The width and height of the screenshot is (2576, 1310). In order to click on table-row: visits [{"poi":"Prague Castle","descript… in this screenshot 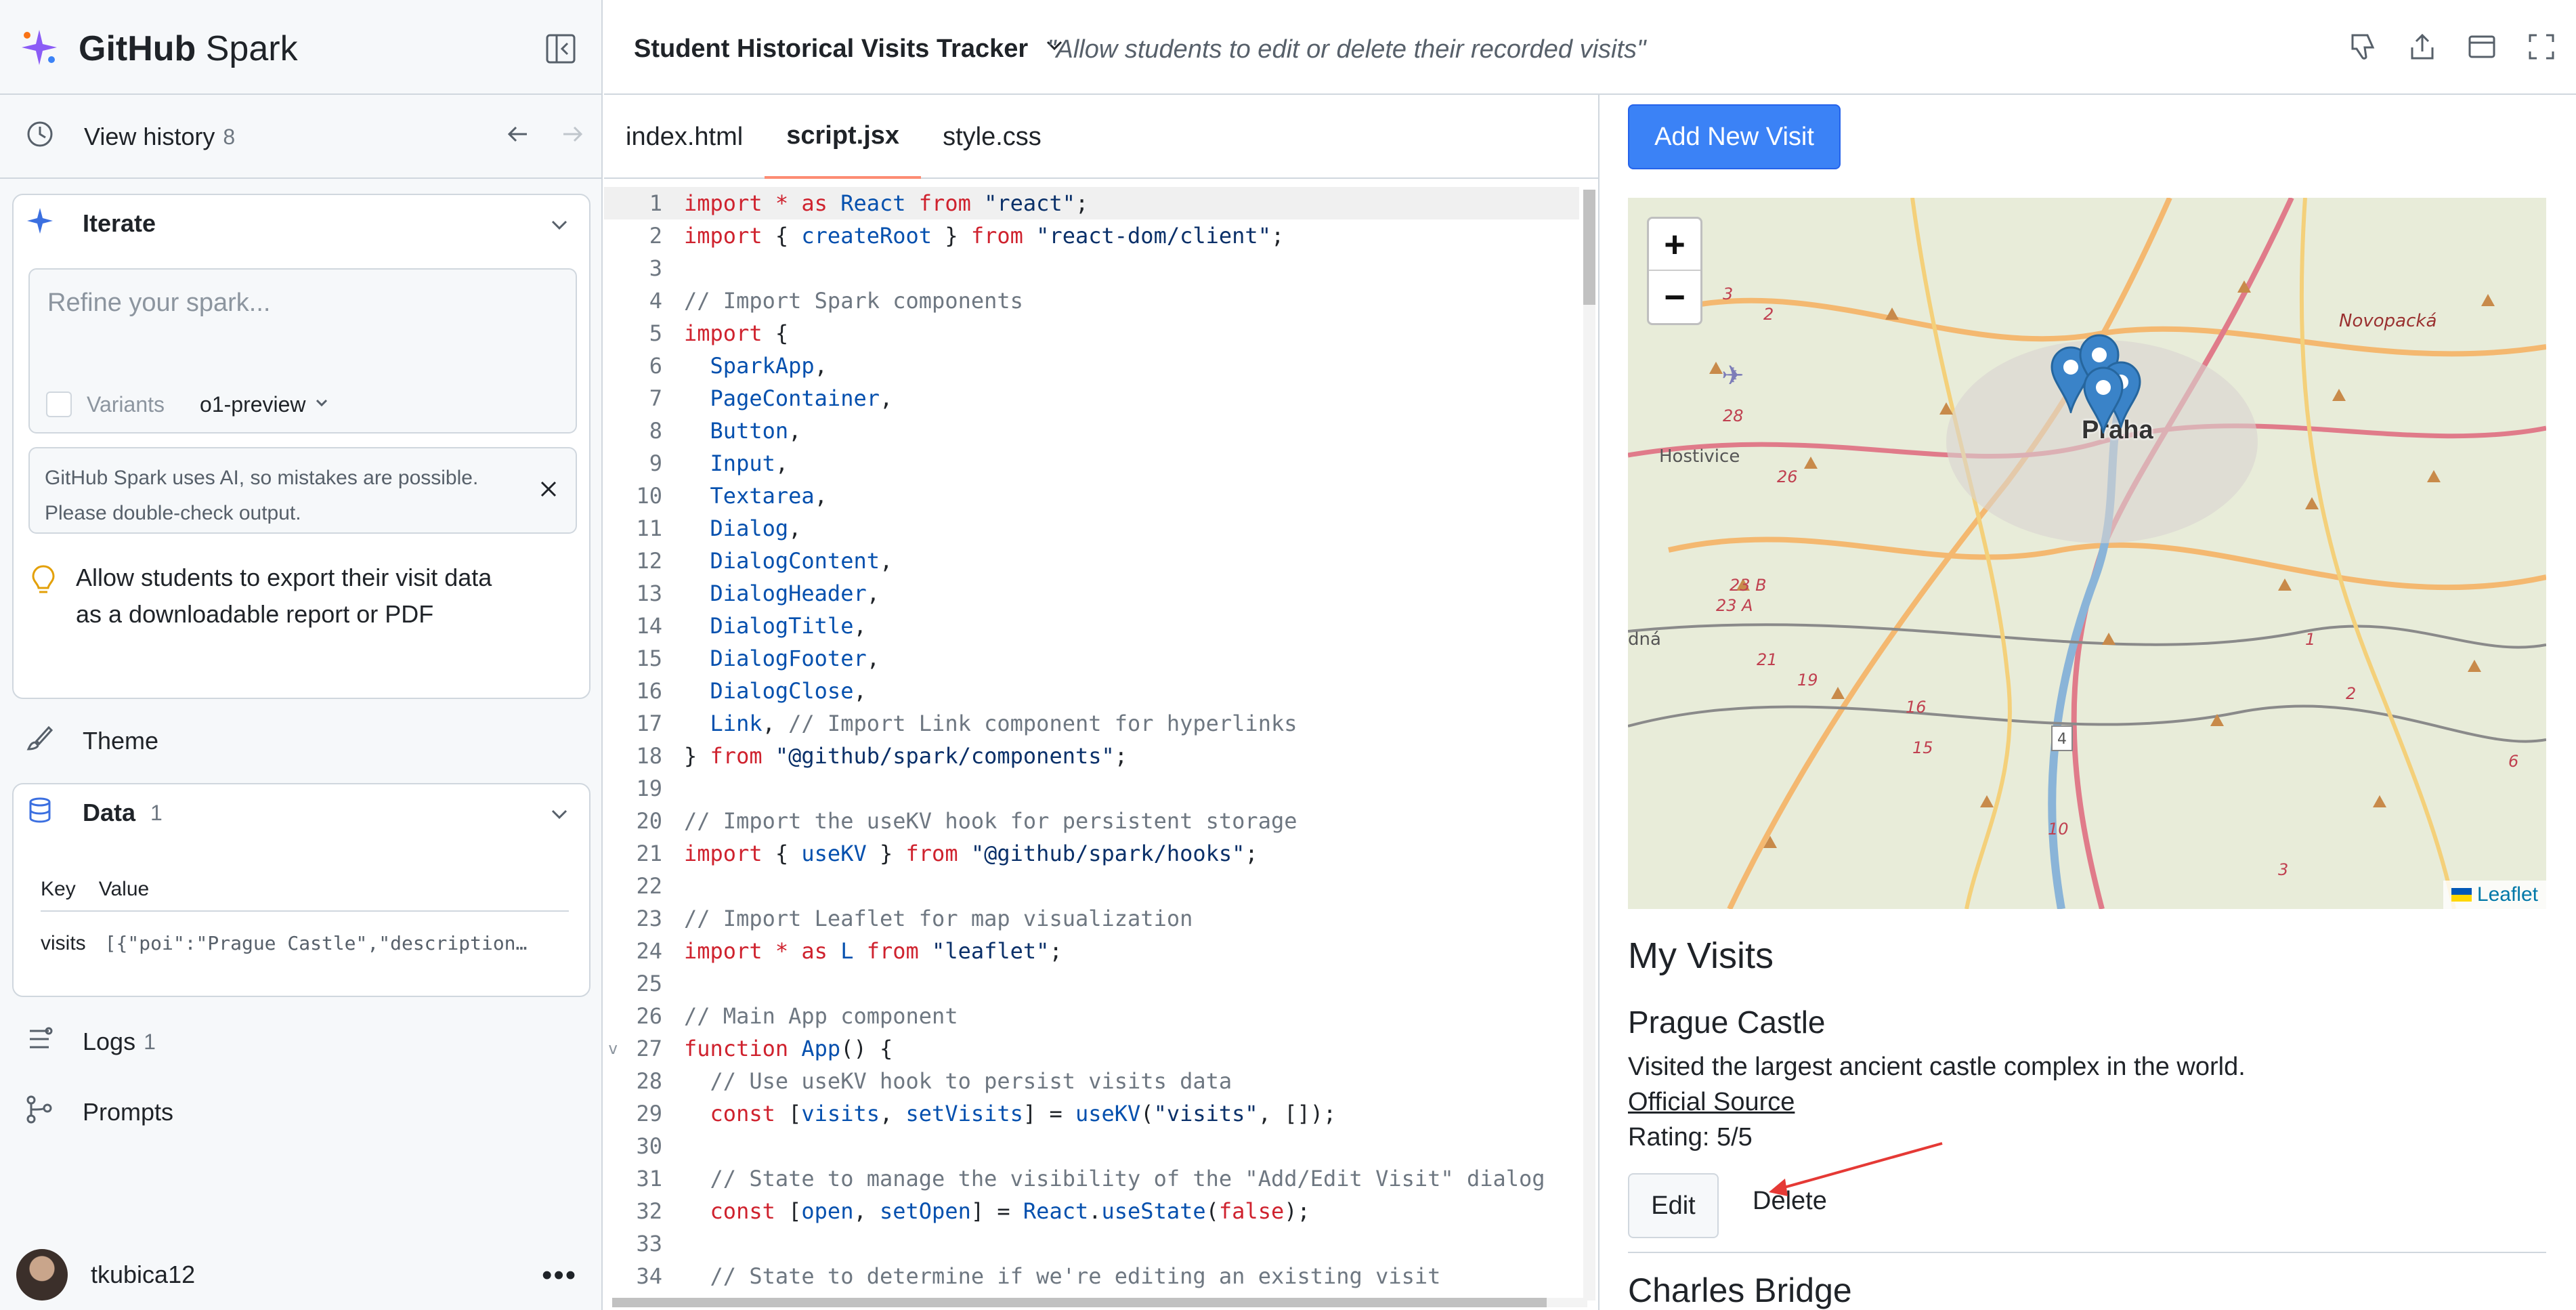, I will do `click(305, 933)`.